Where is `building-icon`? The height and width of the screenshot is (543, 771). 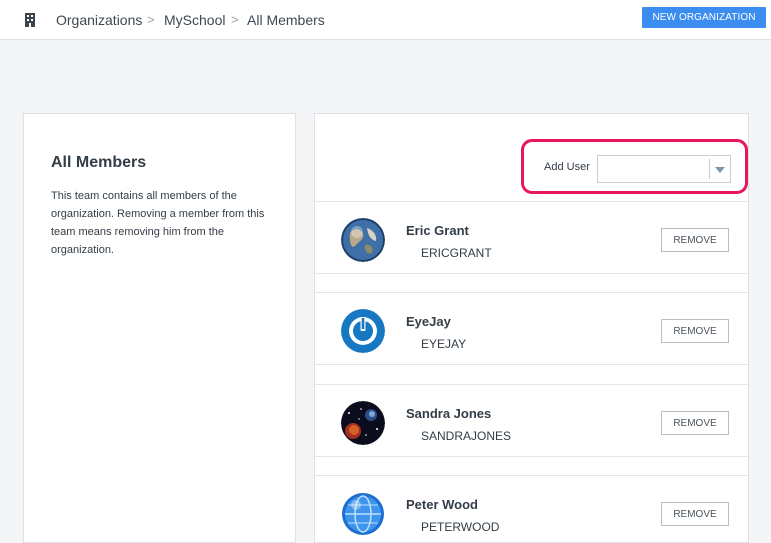
building-icon is located at coordinates (30, 20).